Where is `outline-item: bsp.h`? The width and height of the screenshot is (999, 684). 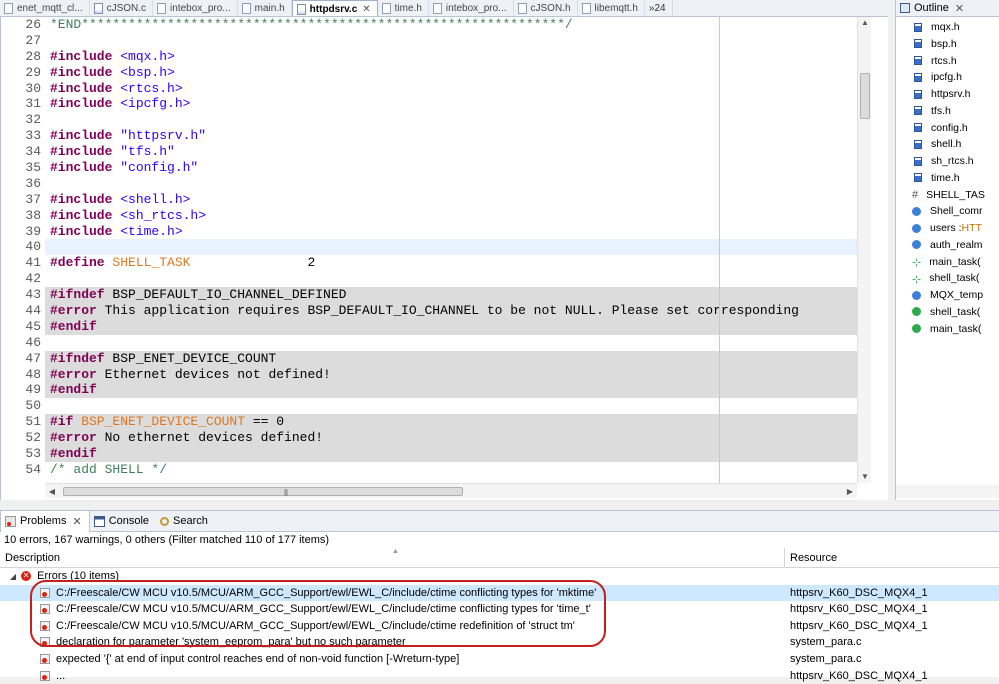
outline-item: bsp.h is located at coordinates (935, 44).